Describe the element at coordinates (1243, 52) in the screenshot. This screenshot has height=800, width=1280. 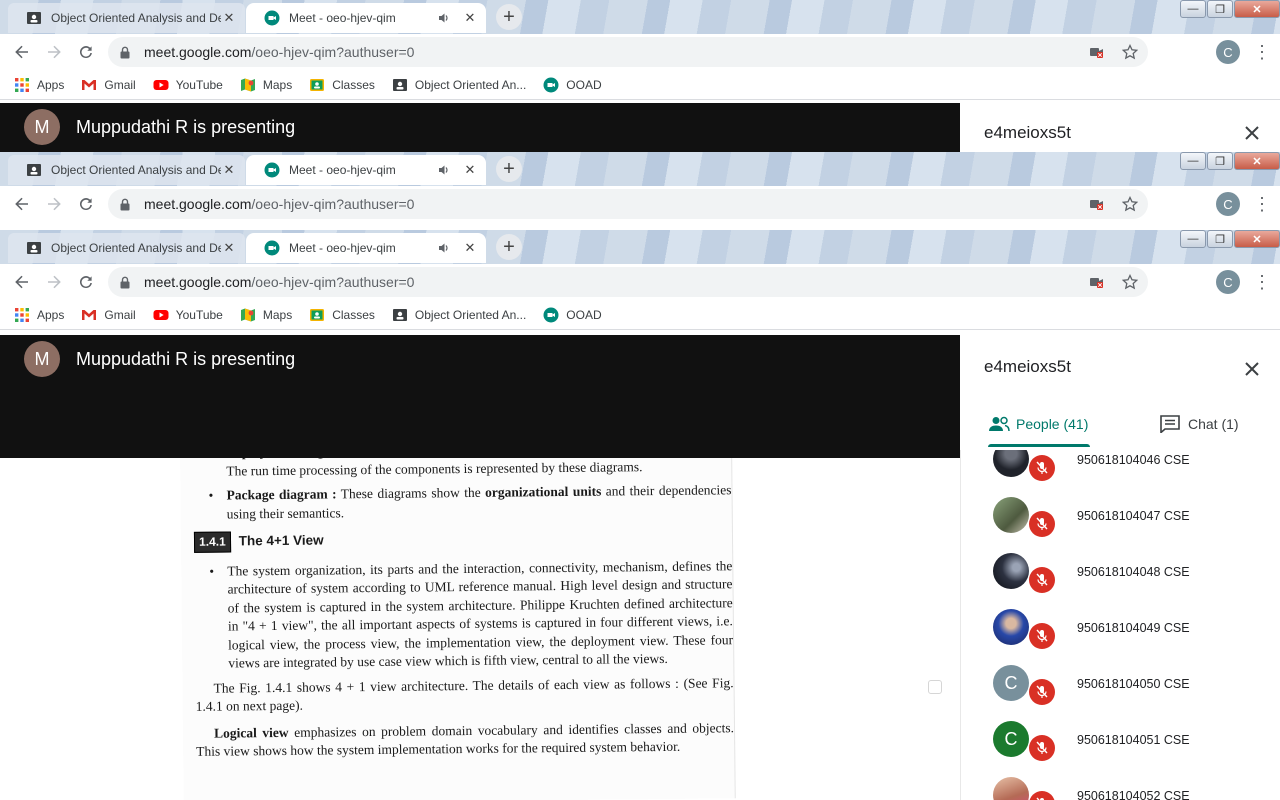
I see `toolbar-right: C ⋮` at that location.